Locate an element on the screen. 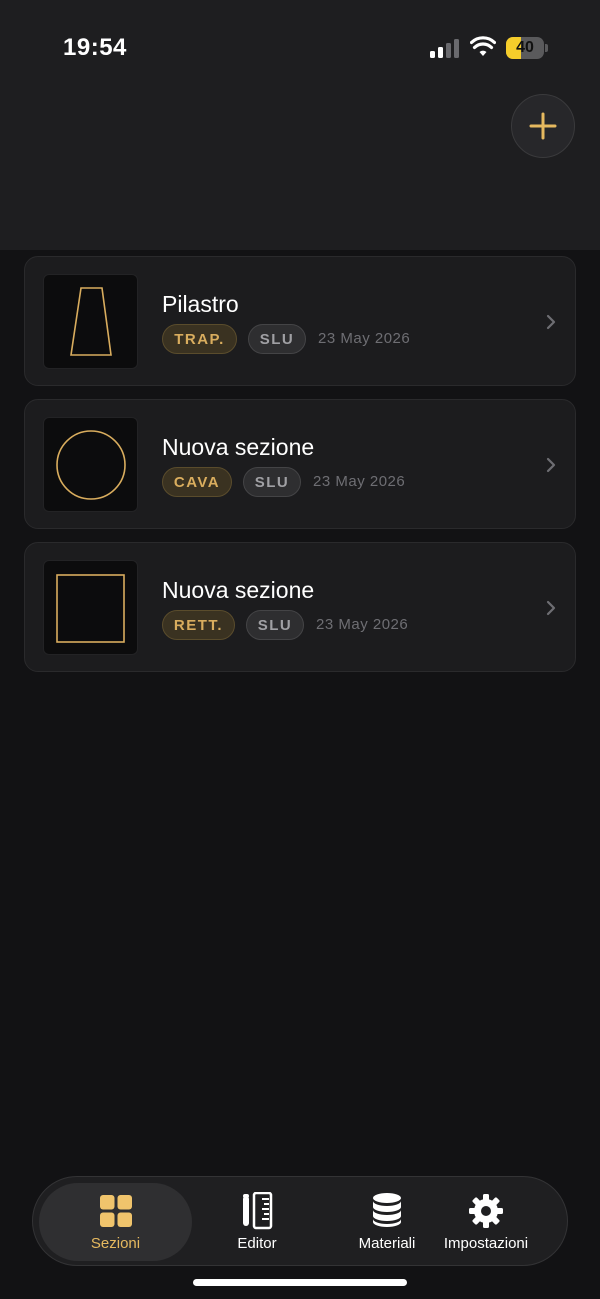 The width and height of the screenshot is (600, 1299). tab-impostazioni: Impostazioni is located at coordinates (486, 1222).